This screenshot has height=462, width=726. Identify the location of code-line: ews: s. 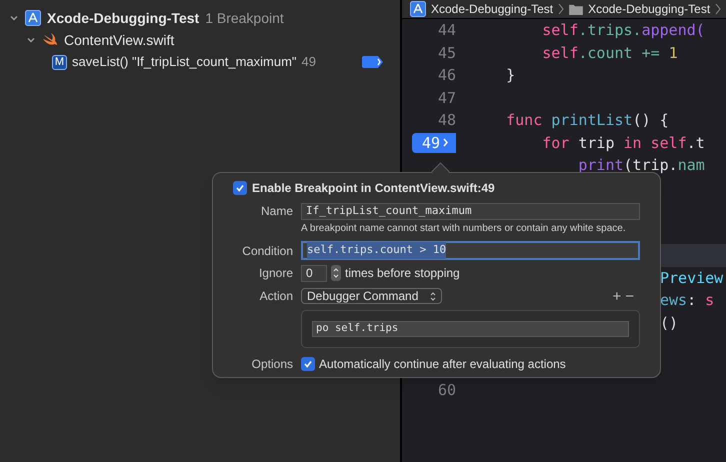
(687, 300).